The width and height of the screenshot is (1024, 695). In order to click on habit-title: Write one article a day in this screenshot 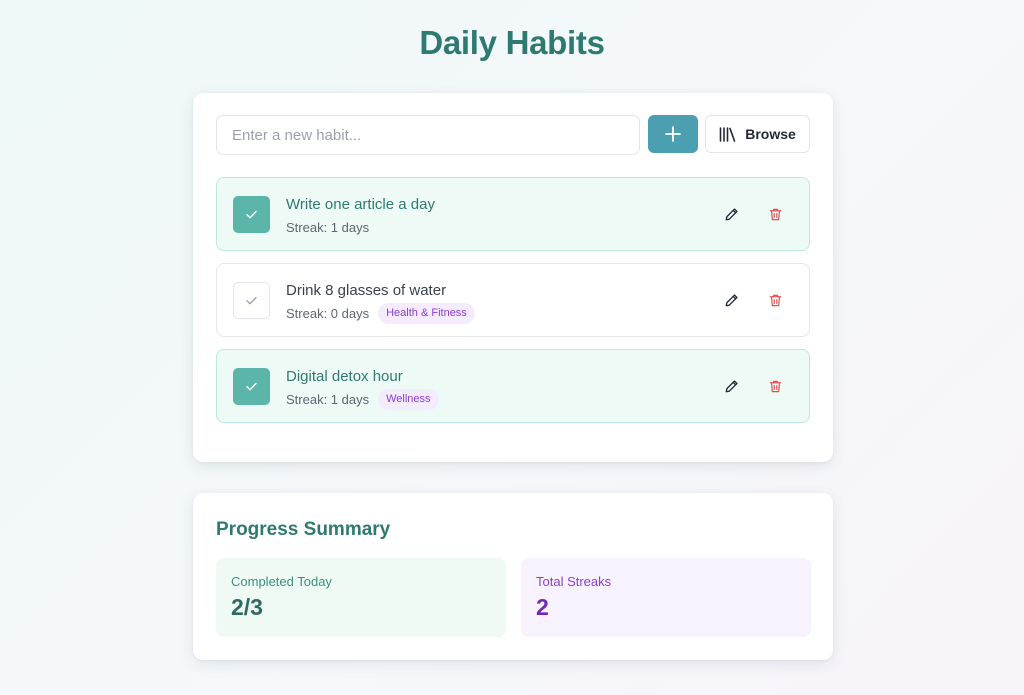, I will do `click(360, 204)`.